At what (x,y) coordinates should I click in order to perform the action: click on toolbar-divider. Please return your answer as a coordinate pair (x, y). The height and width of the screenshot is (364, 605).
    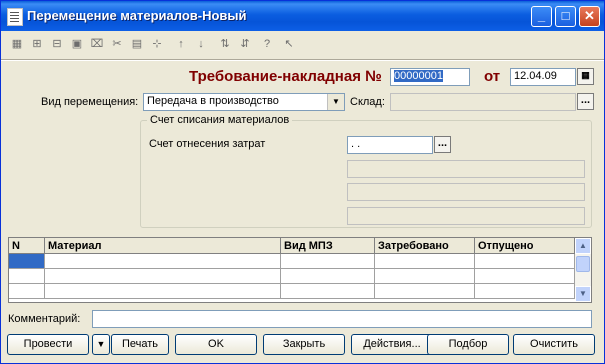
    Looking at the image, I should click on (302, 60).